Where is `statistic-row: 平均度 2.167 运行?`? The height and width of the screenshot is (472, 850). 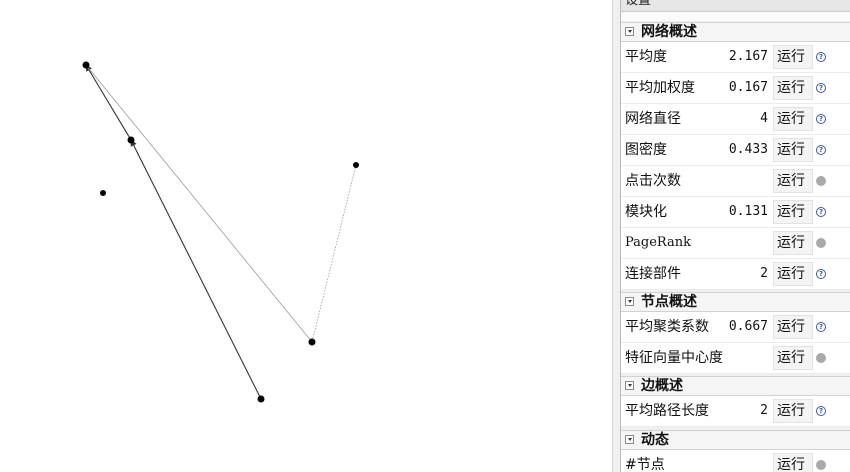 statistic-row: 平均度 2.167 运行? is located at coordinates (735, 57).